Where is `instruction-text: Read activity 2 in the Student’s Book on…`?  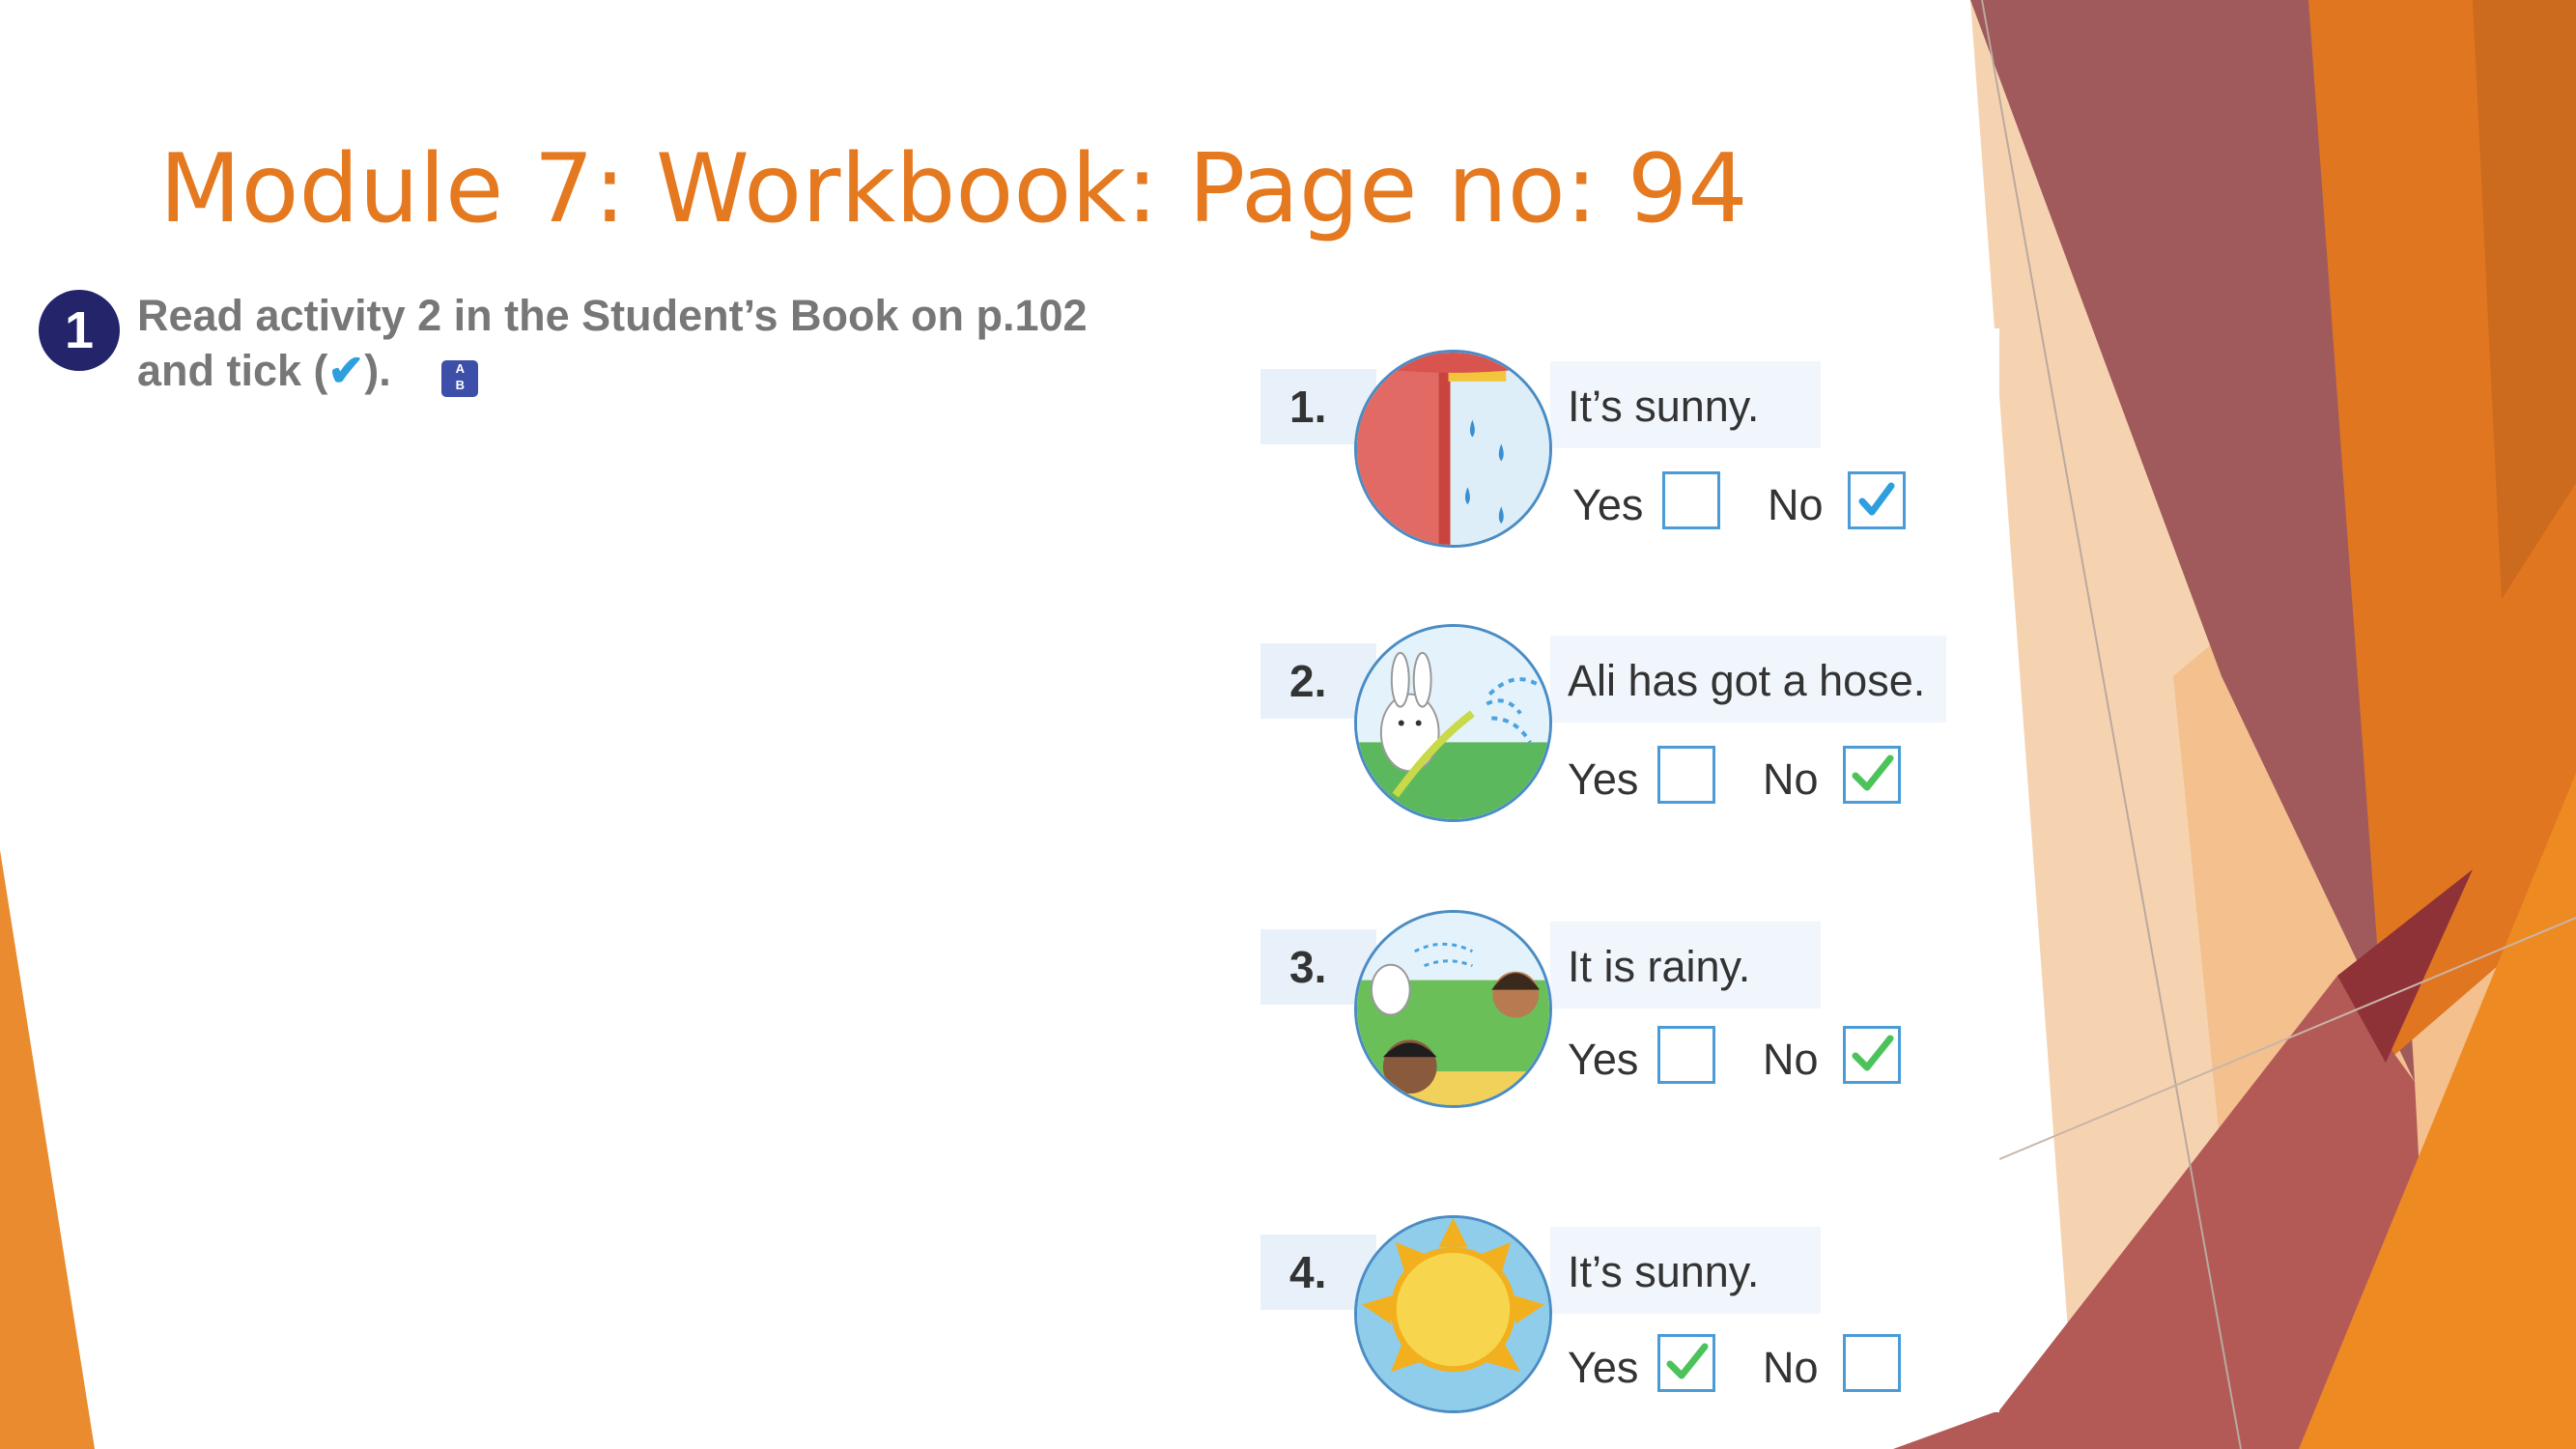
instruction-text: Read activity 2 in the Student’s Book on… is located at coordinates (668, 343).